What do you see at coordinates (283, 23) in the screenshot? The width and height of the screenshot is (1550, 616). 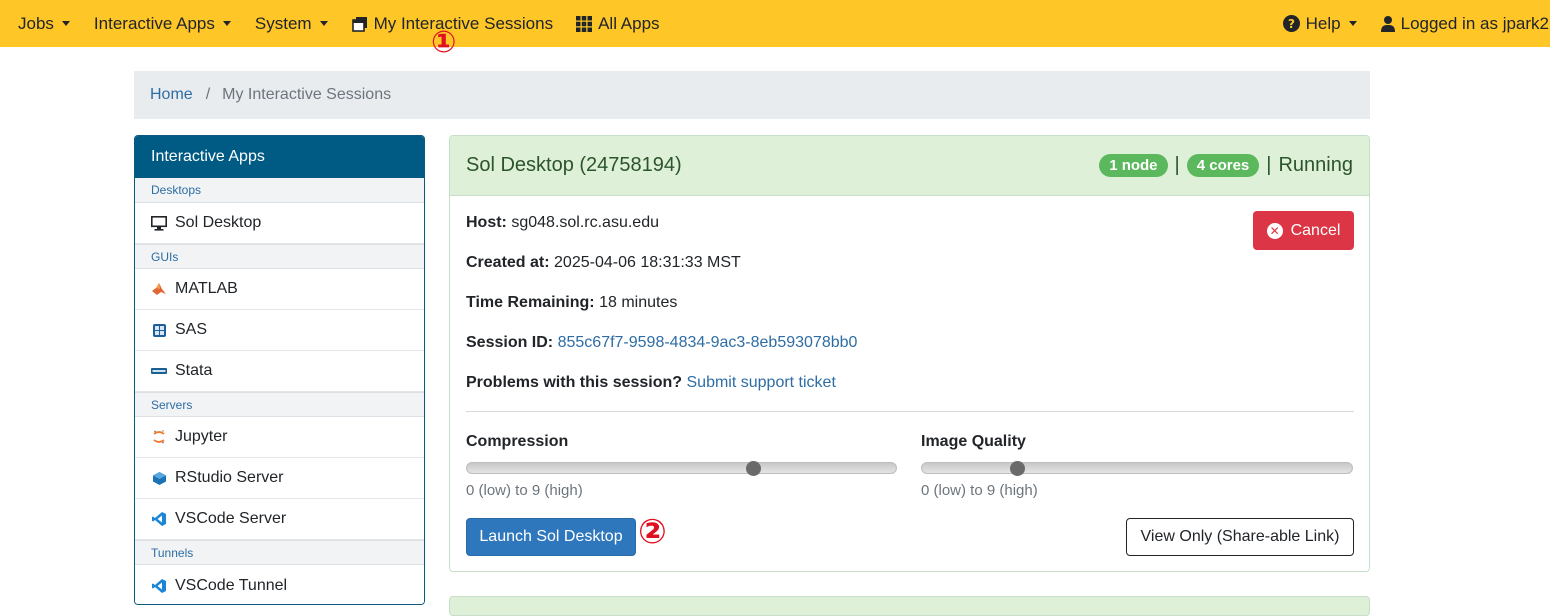 I see `nav-system-label: System` at bounding box center [283, 23].